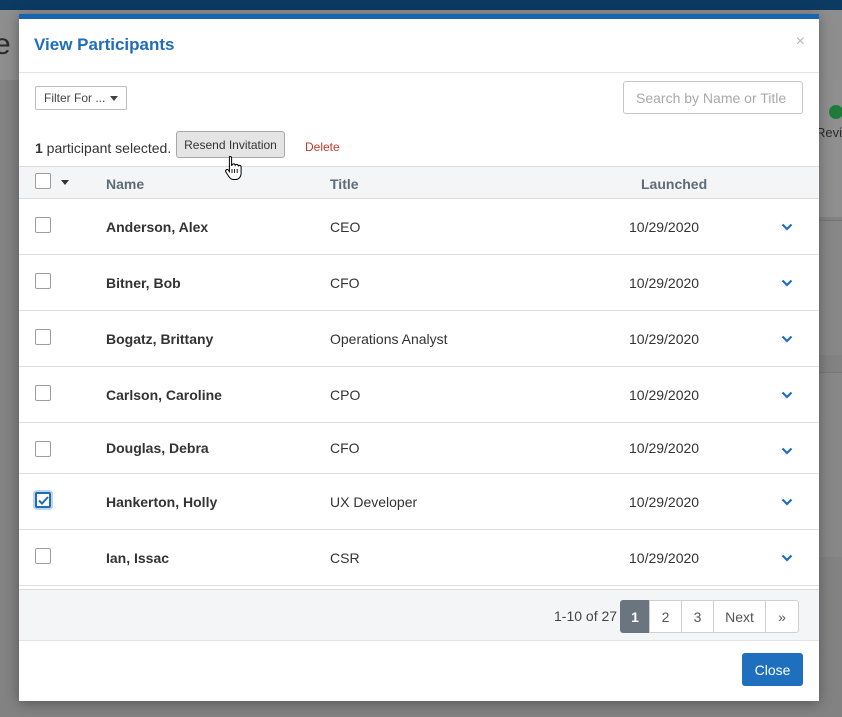 The height and width of the screenshot is (717, 842). I want to click on pagination-info: 1-10 of 27, so click(586, 616).